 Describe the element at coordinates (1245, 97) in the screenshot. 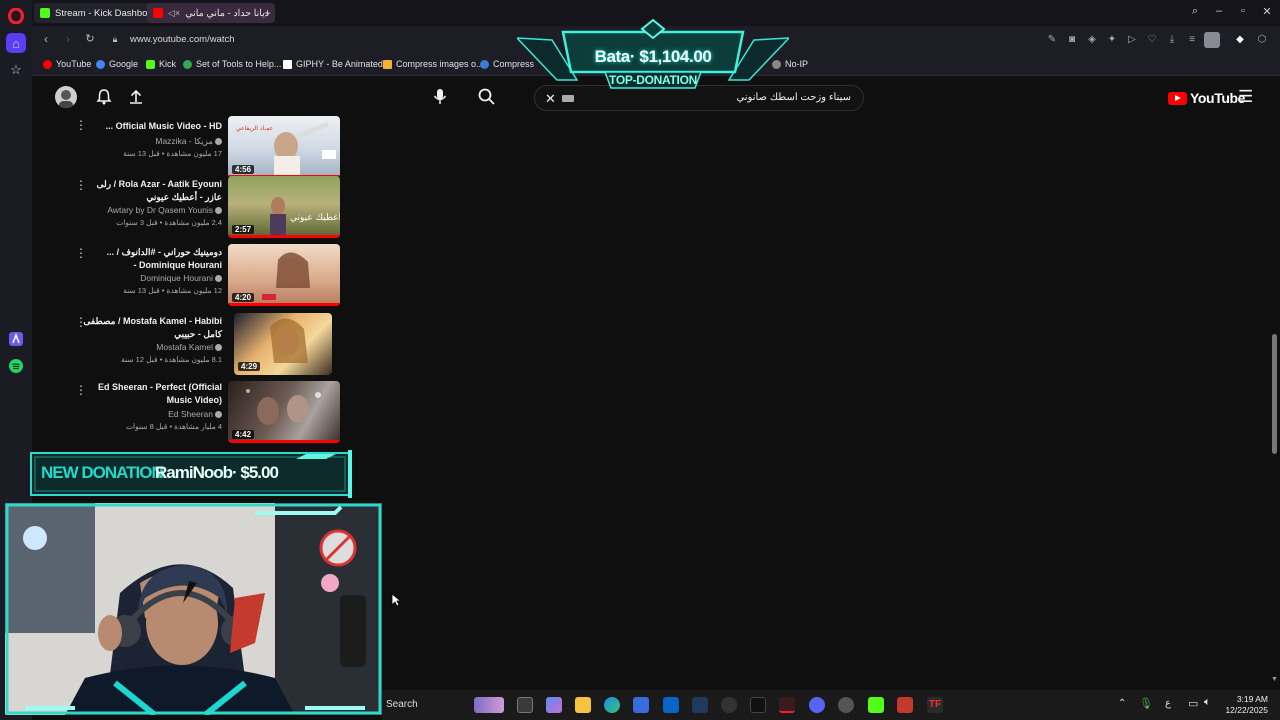

I see `hamburger-menu-icon: ☰` at that location.